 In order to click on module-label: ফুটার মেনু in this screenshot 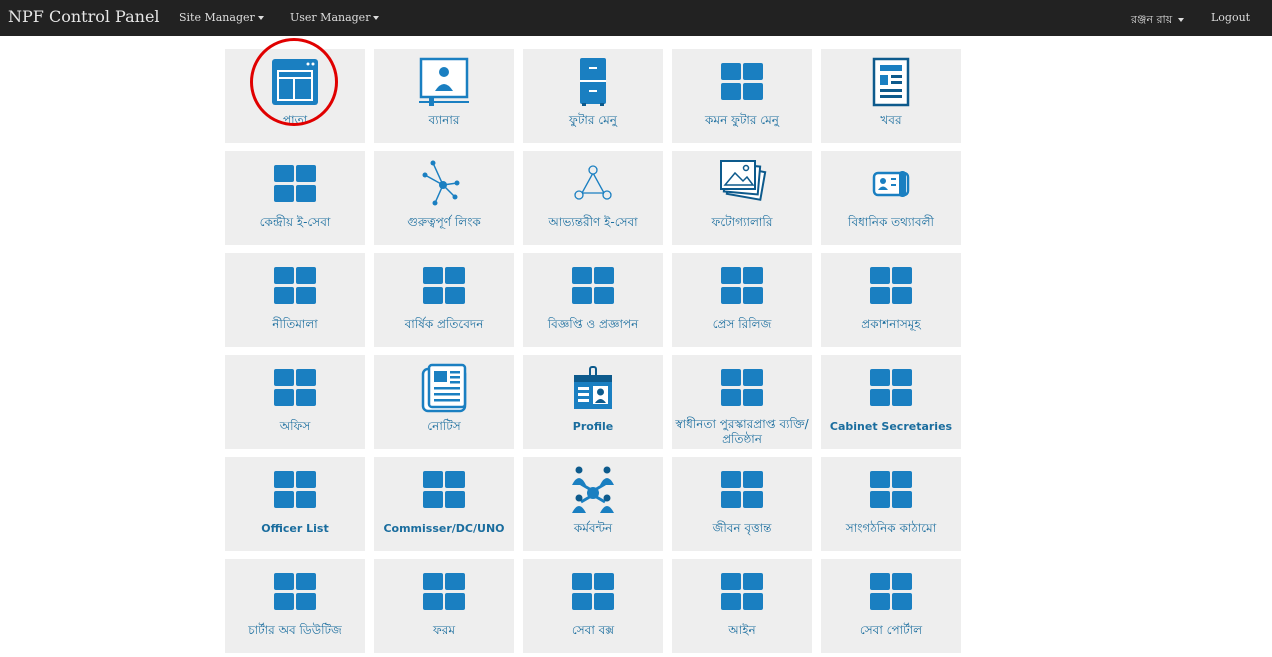, I will do `click(593, 120)`.